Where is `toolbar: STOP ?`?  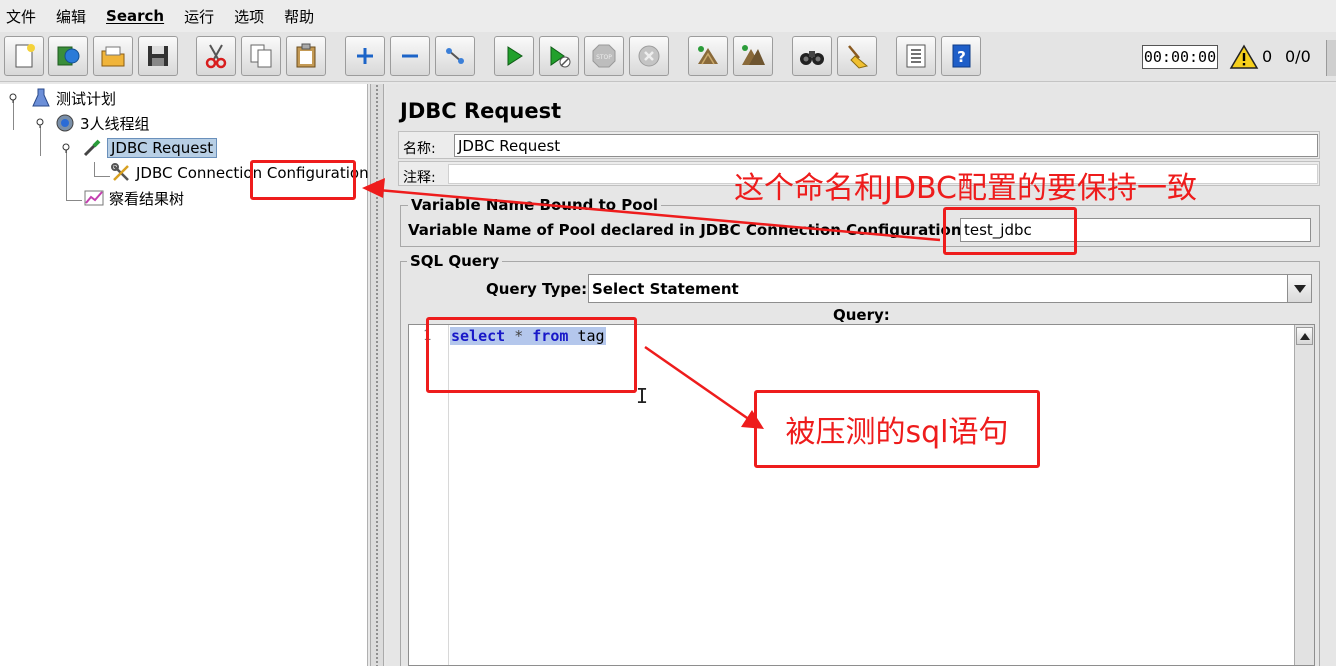
toolbar: STOP ? is located at coordinates (668, 57).